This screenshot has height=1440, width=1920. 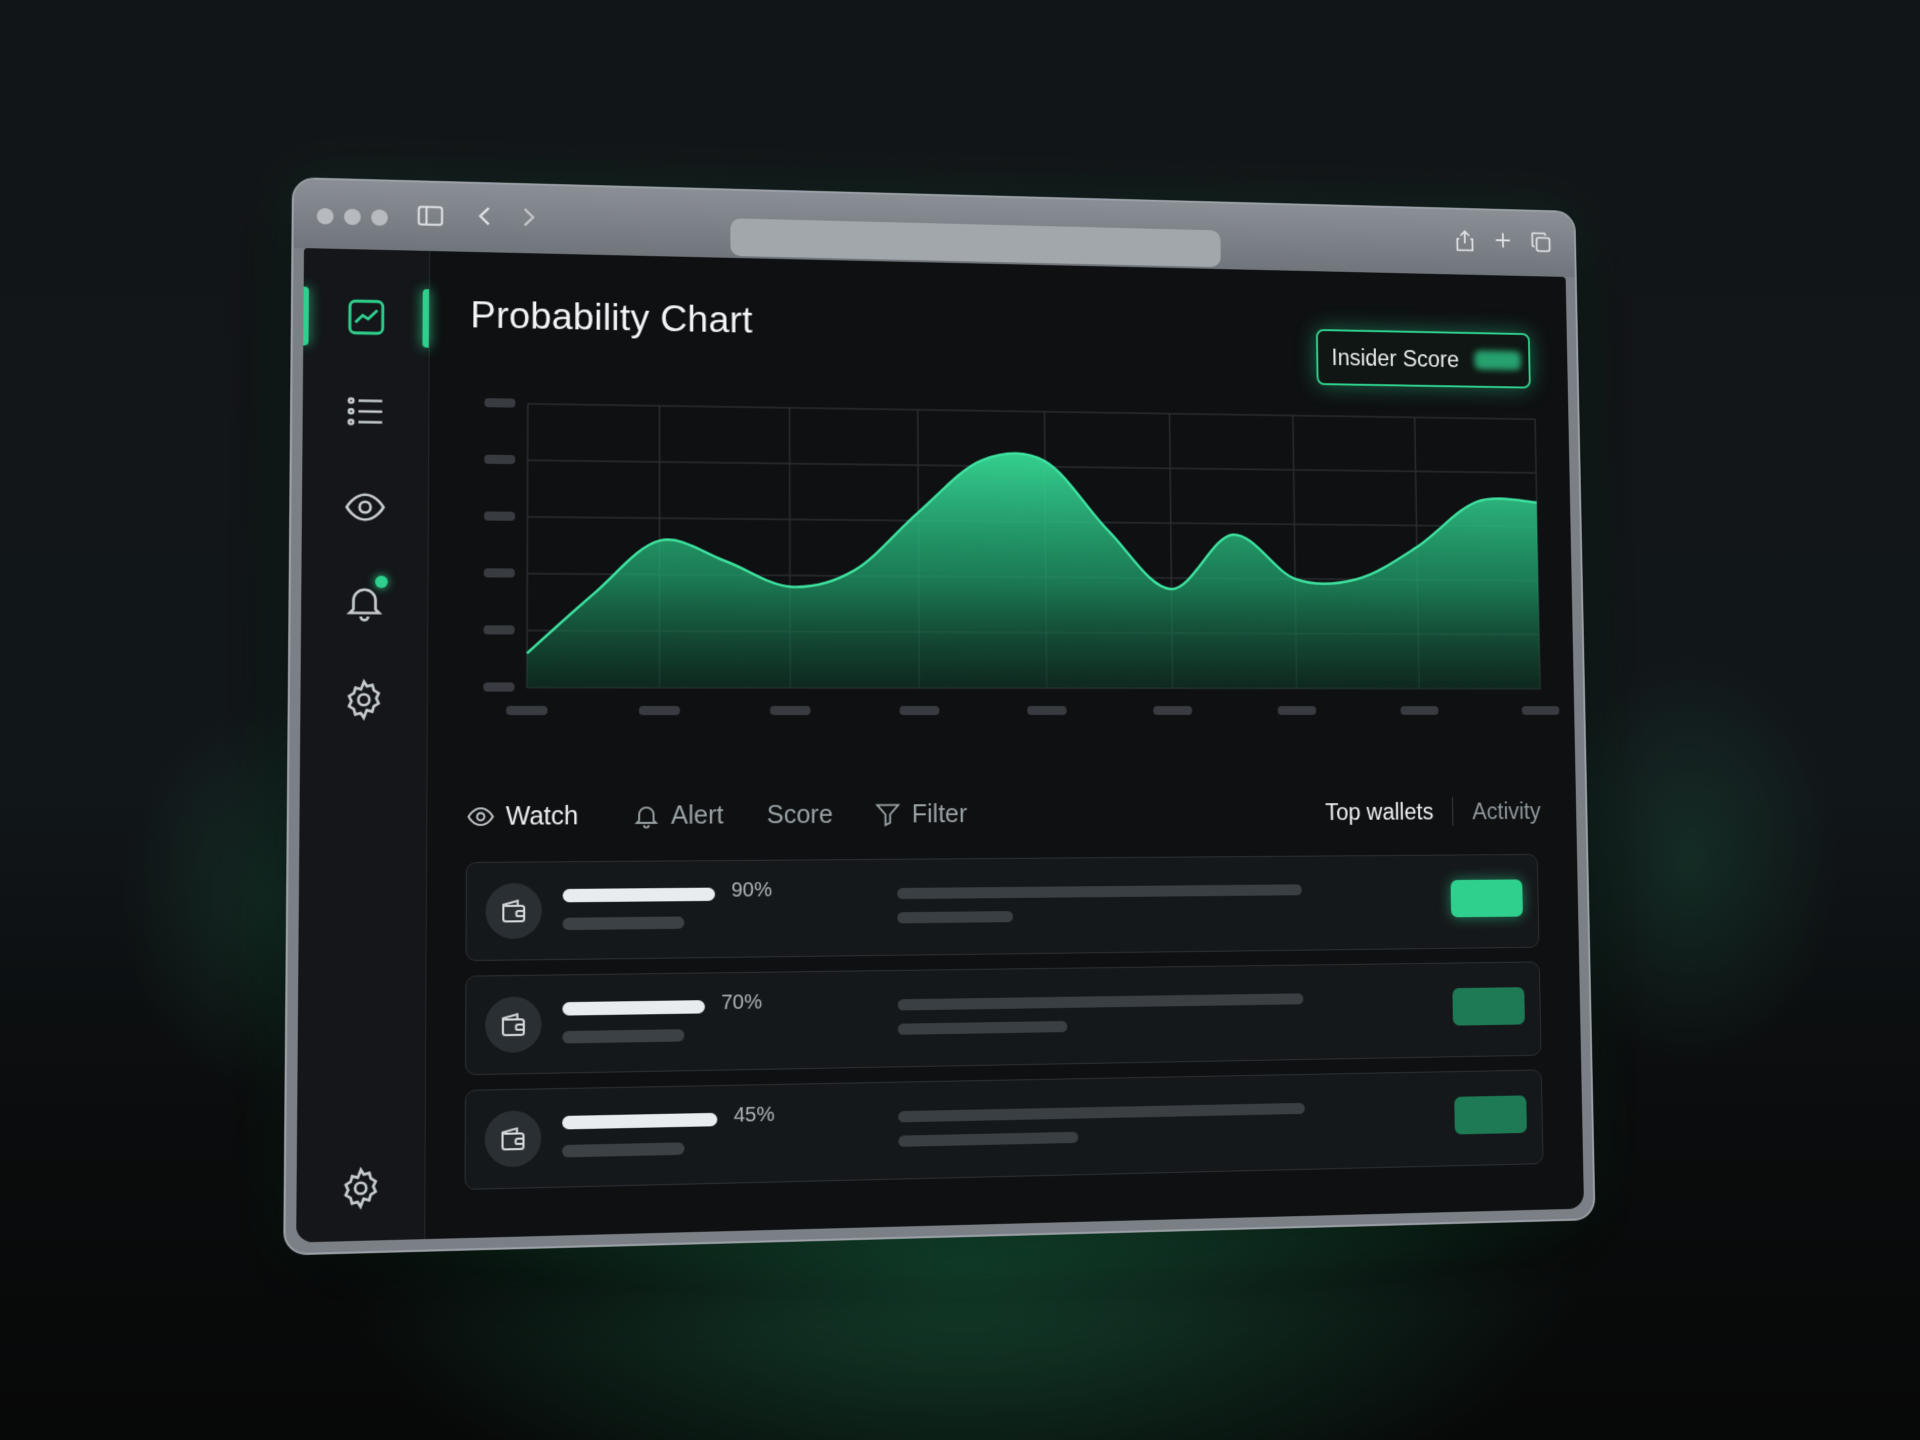 I want to click on sidebar-toggle-icon, so click(x=430, y=219).